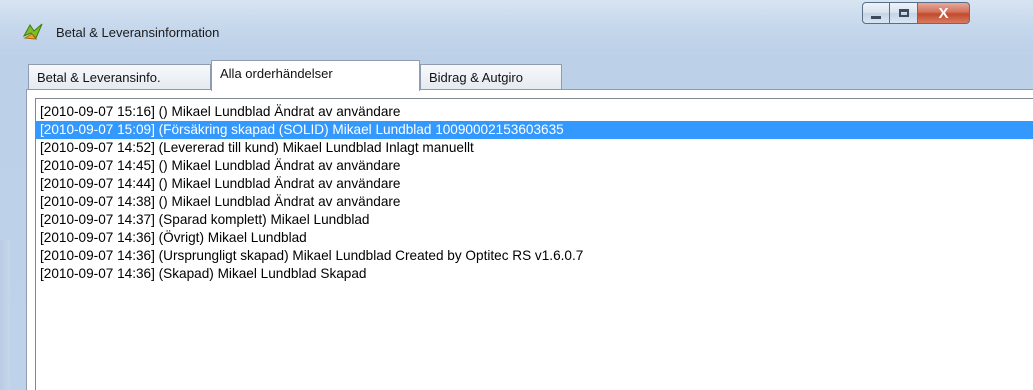 This screenshot has width=1033, height=390. Describe the element at coordinates (99, 77) in the screenshot. I see `tab-label: Betal & Leveransinfo.` at that location.